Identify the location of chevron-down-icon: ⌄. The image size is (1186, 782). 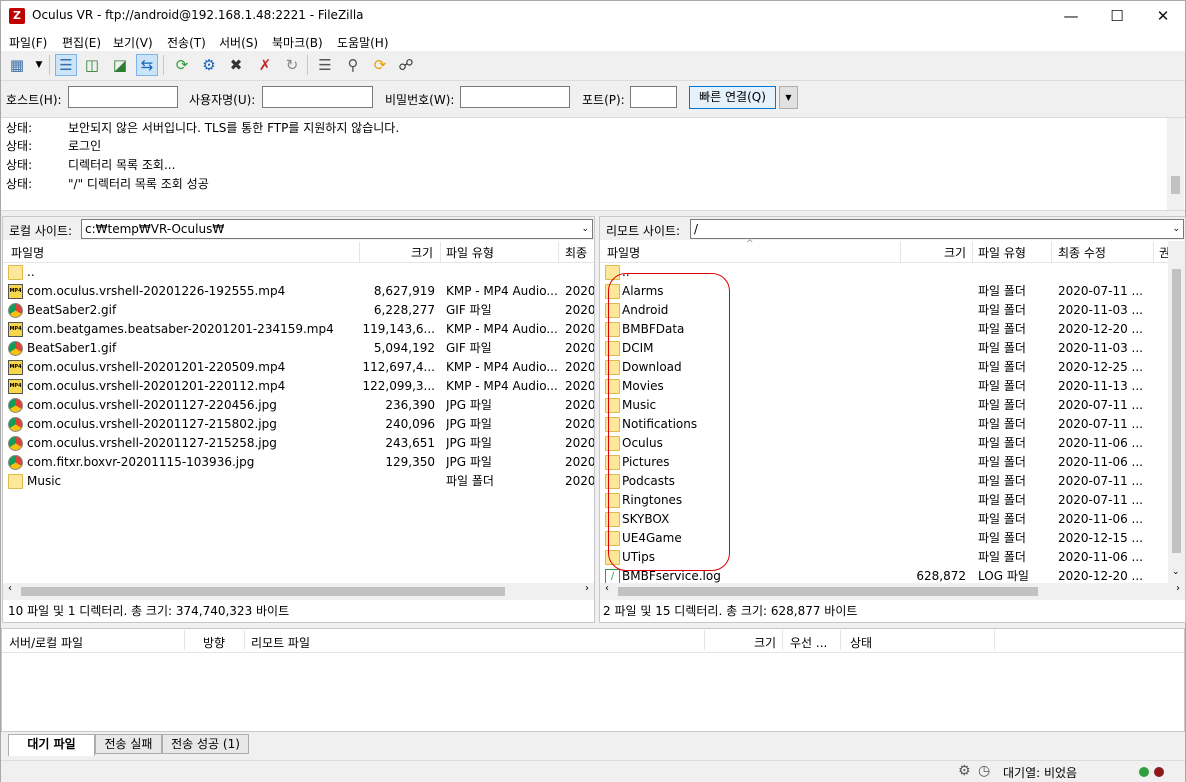
(585, 229).